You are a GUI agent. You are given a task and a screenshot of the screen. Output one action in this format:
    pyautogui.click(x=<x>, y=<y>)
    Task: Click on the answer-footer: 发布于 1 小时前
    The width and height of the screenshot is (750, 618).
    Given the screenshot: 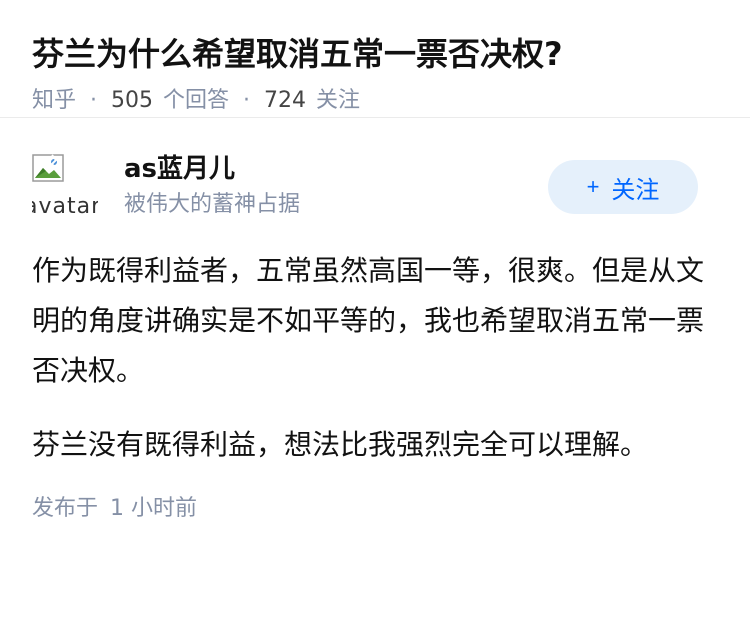 What is the action you would take?
    pyautogui.click(x=375, y=509)
    